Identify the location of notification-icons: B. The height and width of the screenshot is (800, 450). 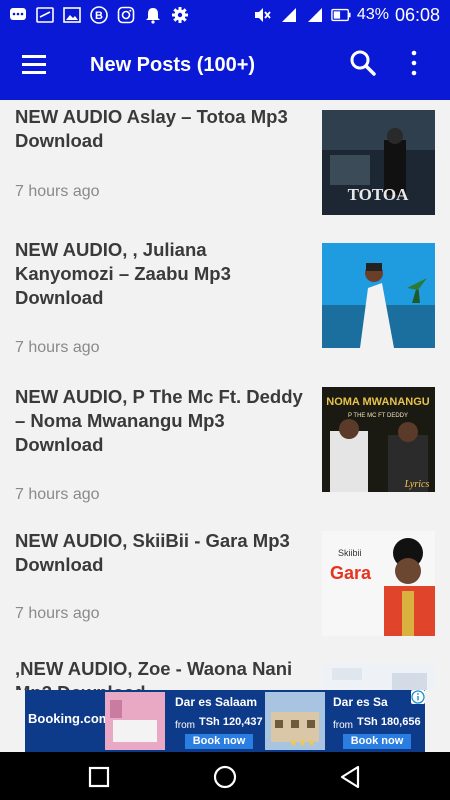
(95, 15).